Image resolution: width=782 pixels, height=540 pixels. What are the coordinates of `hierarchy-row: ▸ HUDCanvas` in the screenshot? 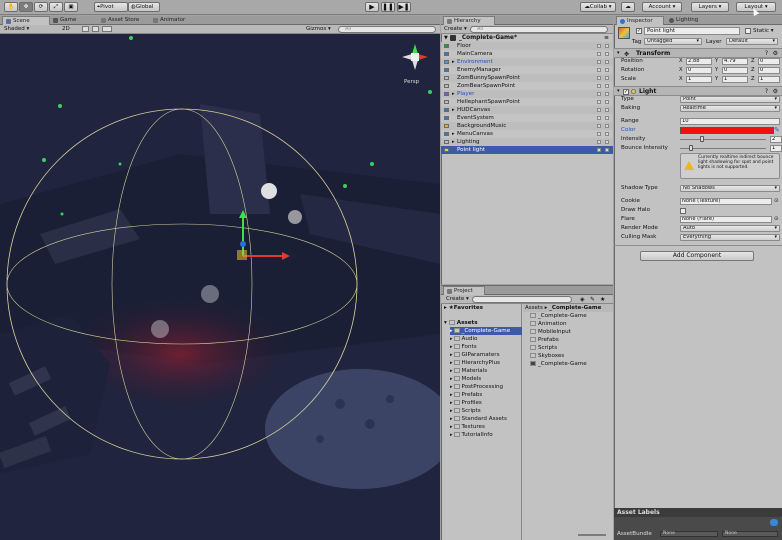 It's located at (527, 110).